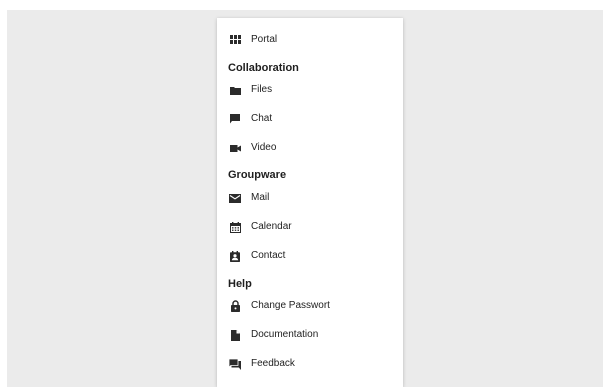 This screenshot has height=387, width=603. Describe the element at coordinates (310, 148) in the screenshot. I see `menu-item-video: Video` at that location.